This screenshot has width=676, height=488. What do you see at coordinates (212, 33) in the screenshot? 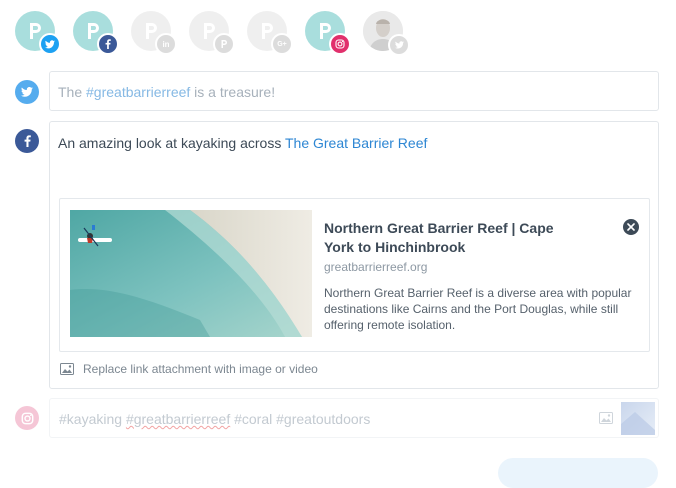
I see `account-pinterest` at bounding box center [212, 33].